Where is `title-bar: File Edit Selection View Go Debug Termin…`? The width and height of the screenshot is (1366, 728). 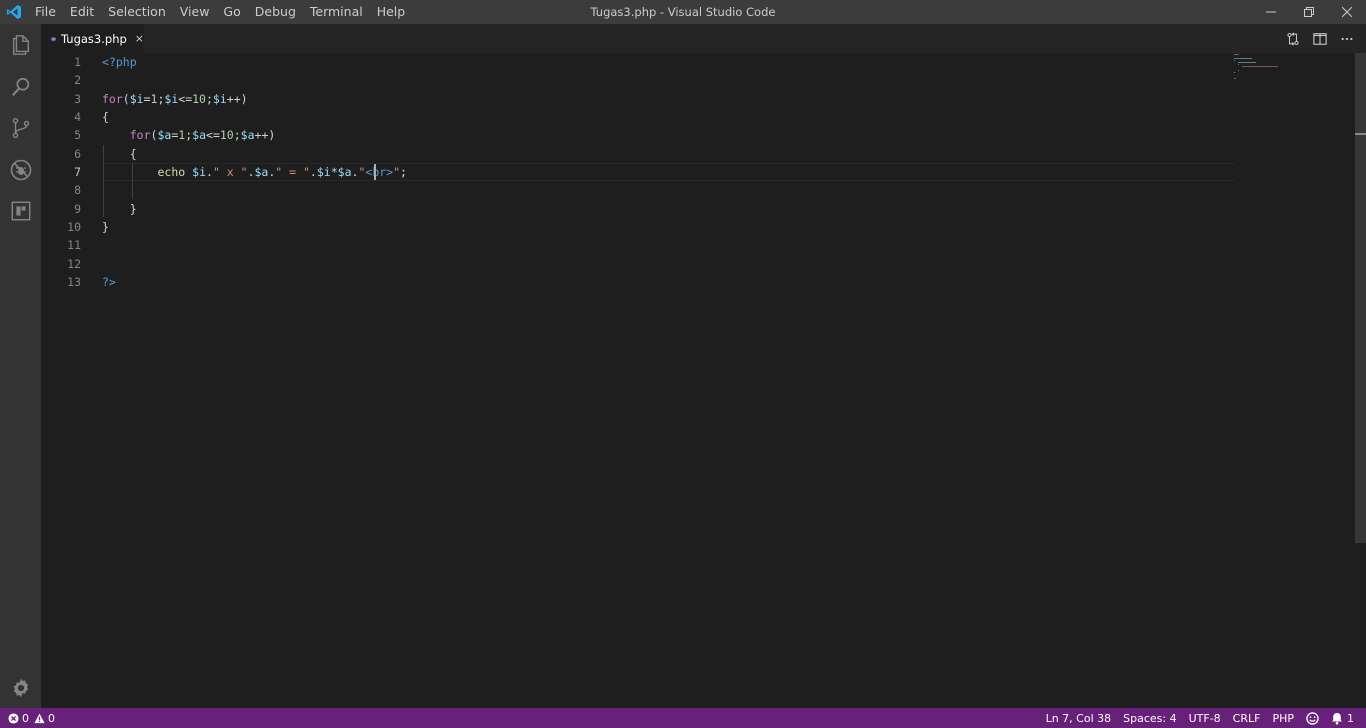
title-bar: File Edit Selection View Go Debug Termin… is located at coordinates (683, 12).